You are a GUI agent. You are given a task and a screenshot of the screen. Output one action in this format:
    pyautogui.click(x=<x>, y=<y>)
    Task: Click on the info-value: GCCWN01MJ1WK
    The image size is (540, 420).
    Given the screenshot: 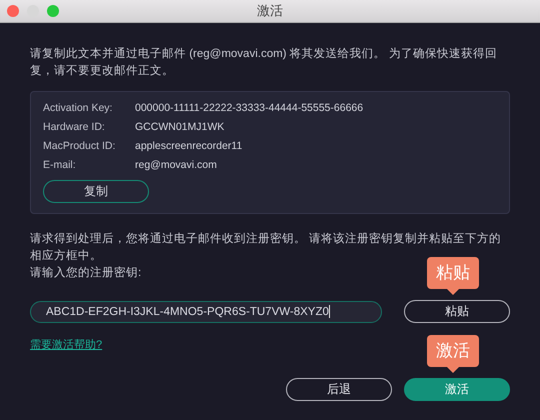 What is the action you would take?
    pyautogui.click(x=179, y=127)
    